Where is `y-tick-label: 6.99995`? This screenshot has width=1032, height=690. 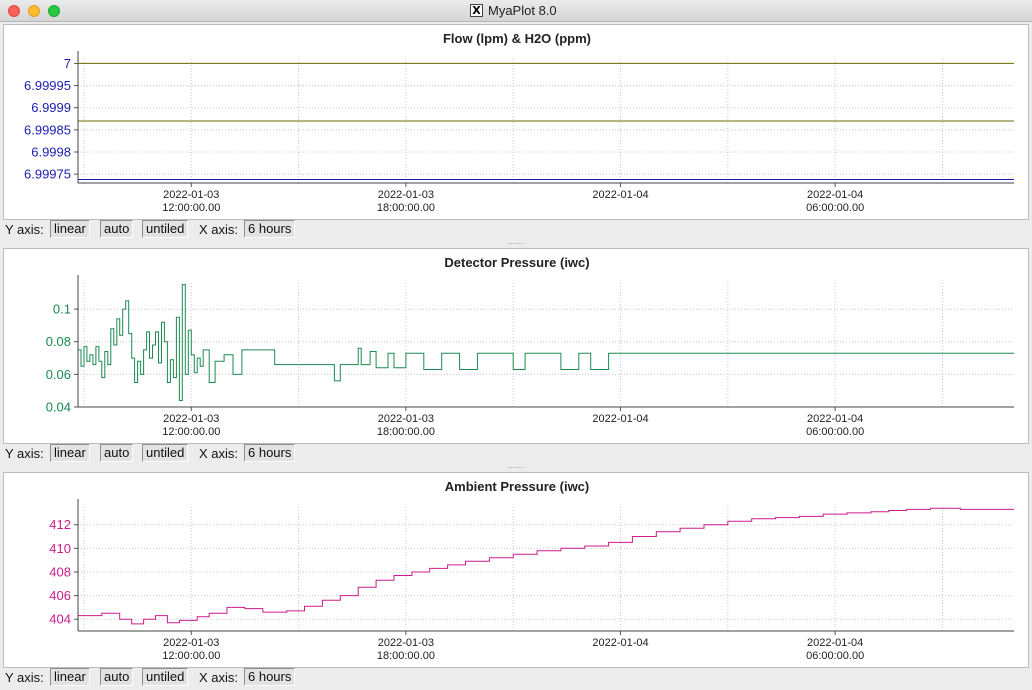 y-tick-label: 6.99995 is located at coordinates (47, 85).